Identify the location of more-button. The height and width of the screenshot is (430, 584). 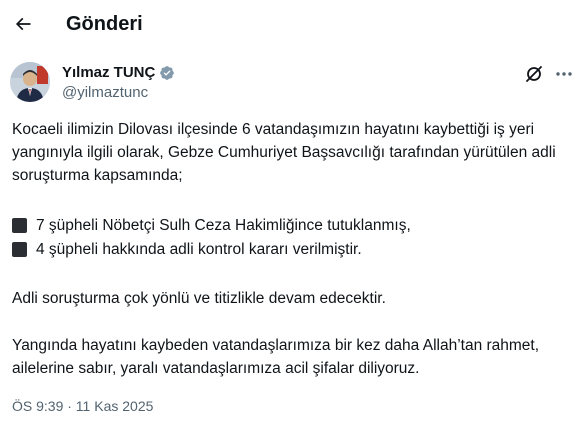
(564, 74).